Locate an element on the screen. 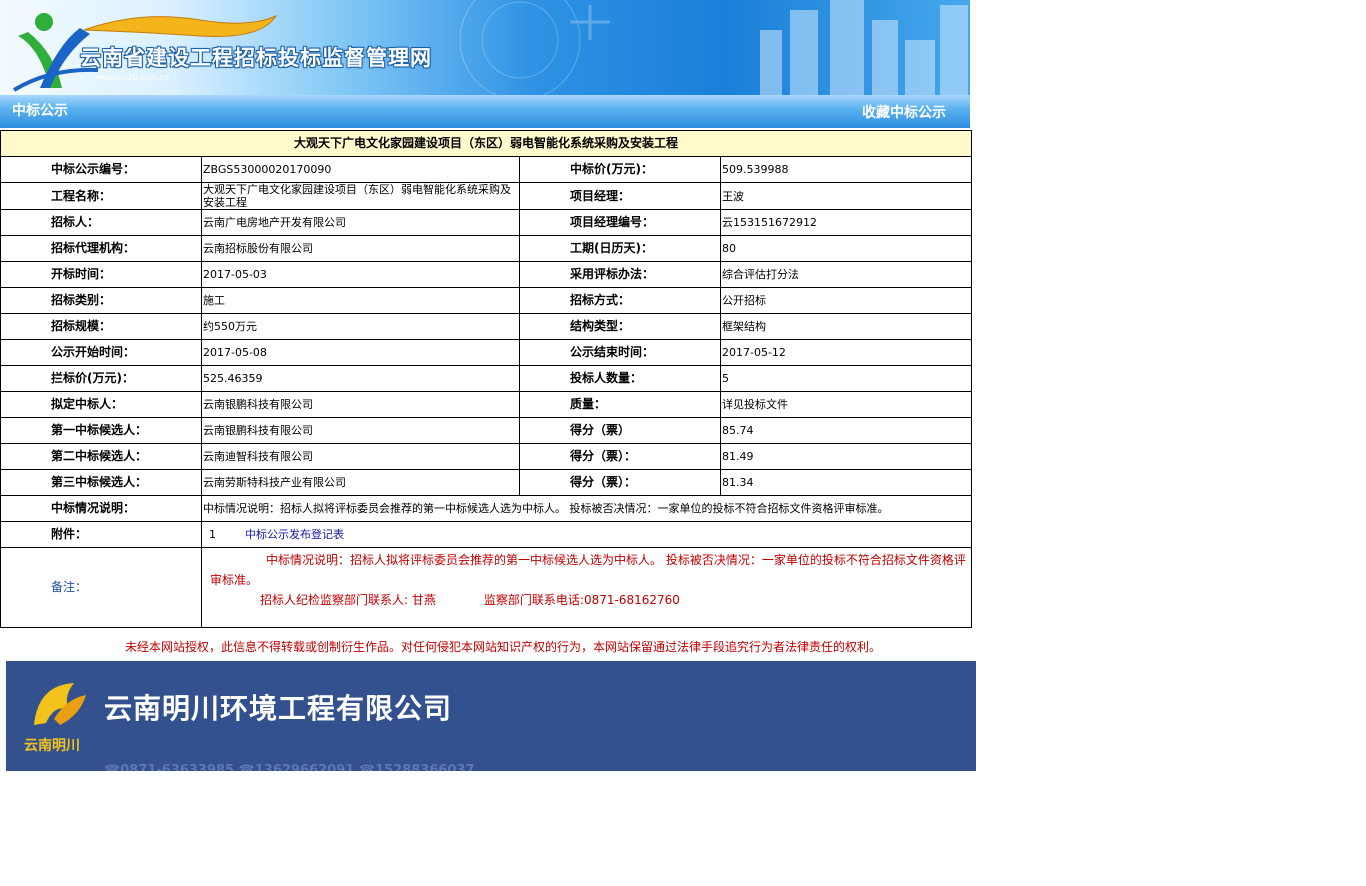 The height and width of the screenshot is (886, 1366). field-value: 2017-05-08 is located at coordinates (360, 352).